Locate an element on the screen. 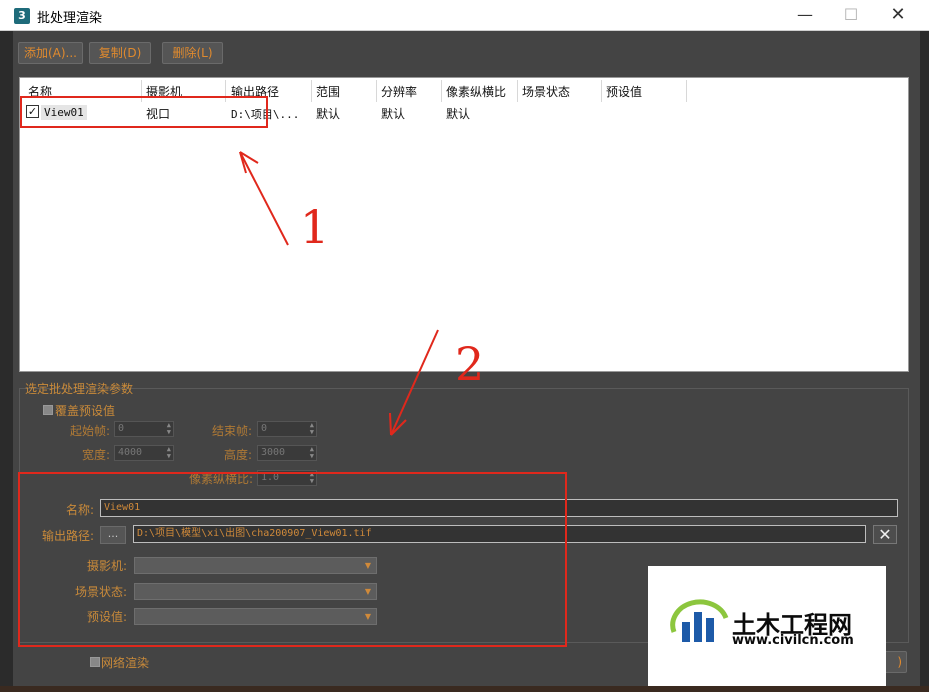 The height and width of the screenshot is (692, 929). annotation-number-1: 1 is located at coordinates (315, 227).